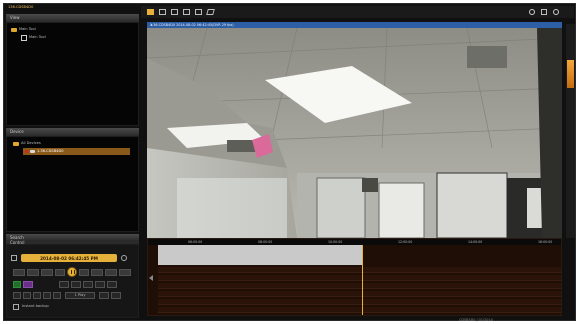  Describe the element at coordinates (17, 237) in the screenshot. I see `search-panel-title: Search` at that location.